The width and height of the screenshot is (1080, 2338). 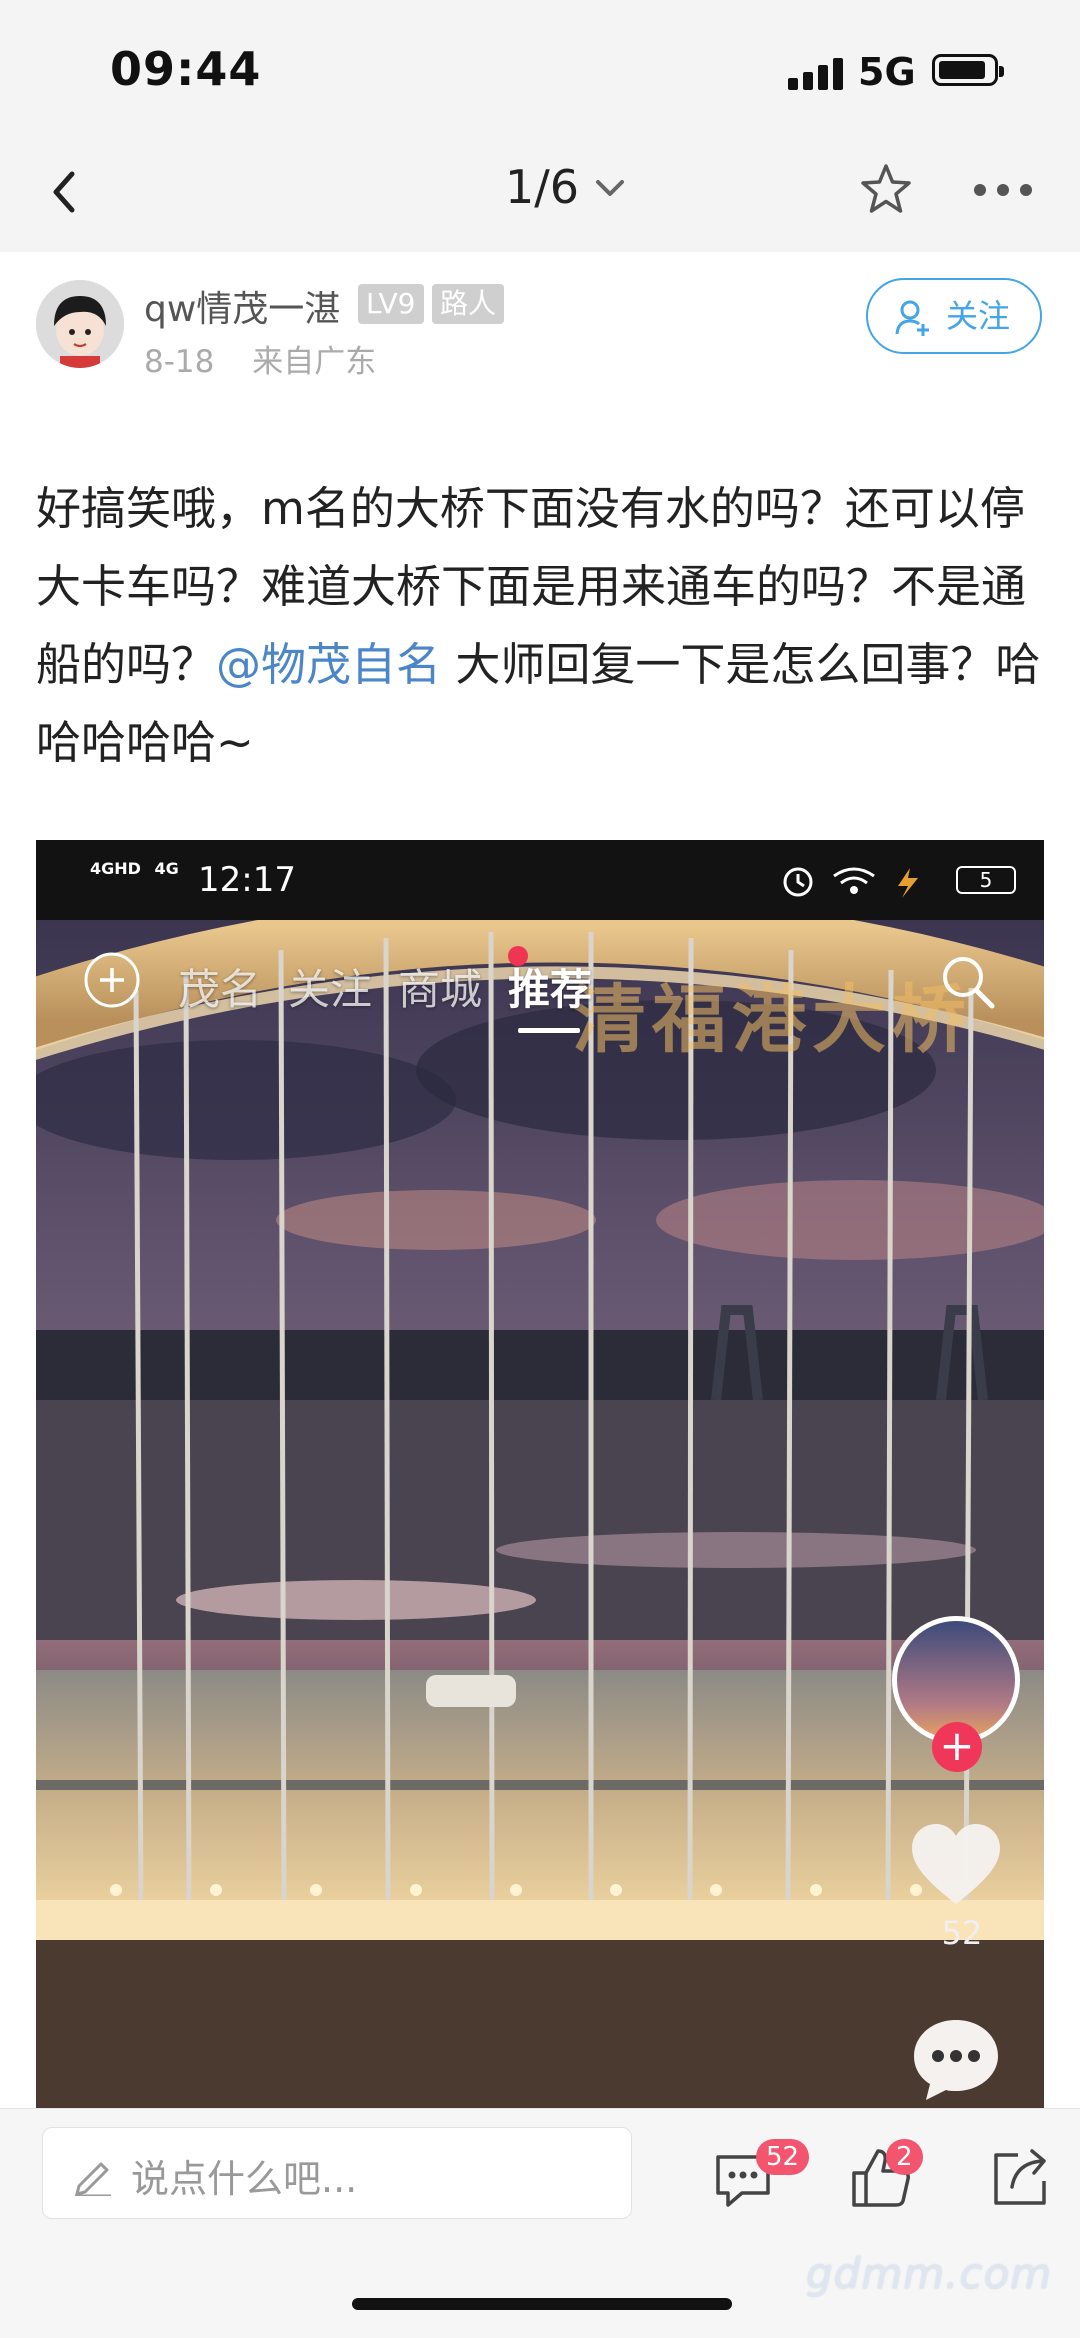 I want to click on plus-icon: +, so click(x=957, y=1747).